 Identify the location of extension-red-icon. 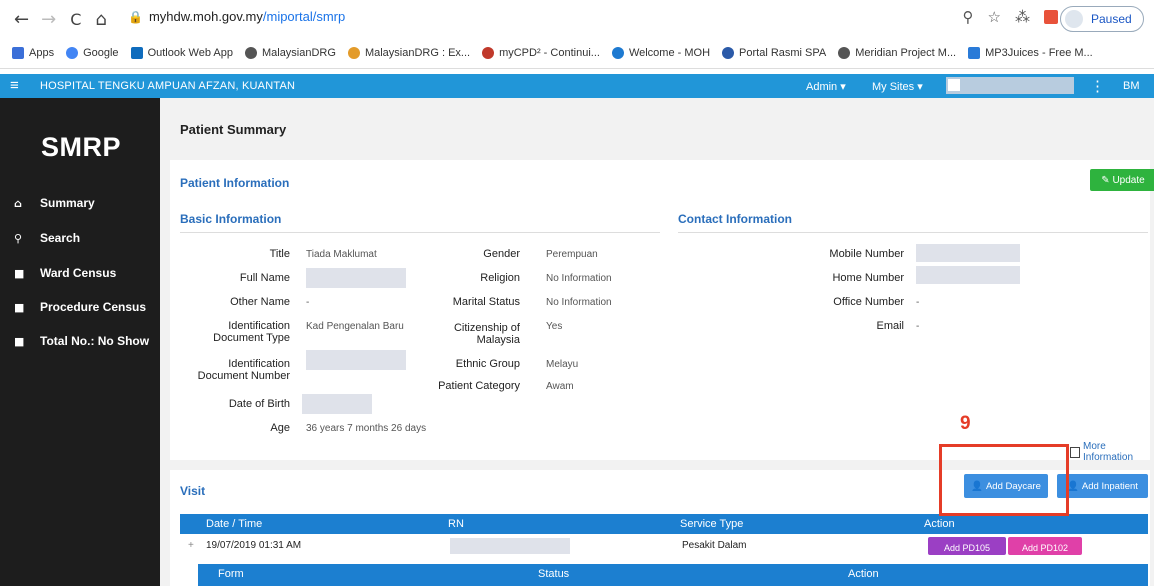
(1051, 17).